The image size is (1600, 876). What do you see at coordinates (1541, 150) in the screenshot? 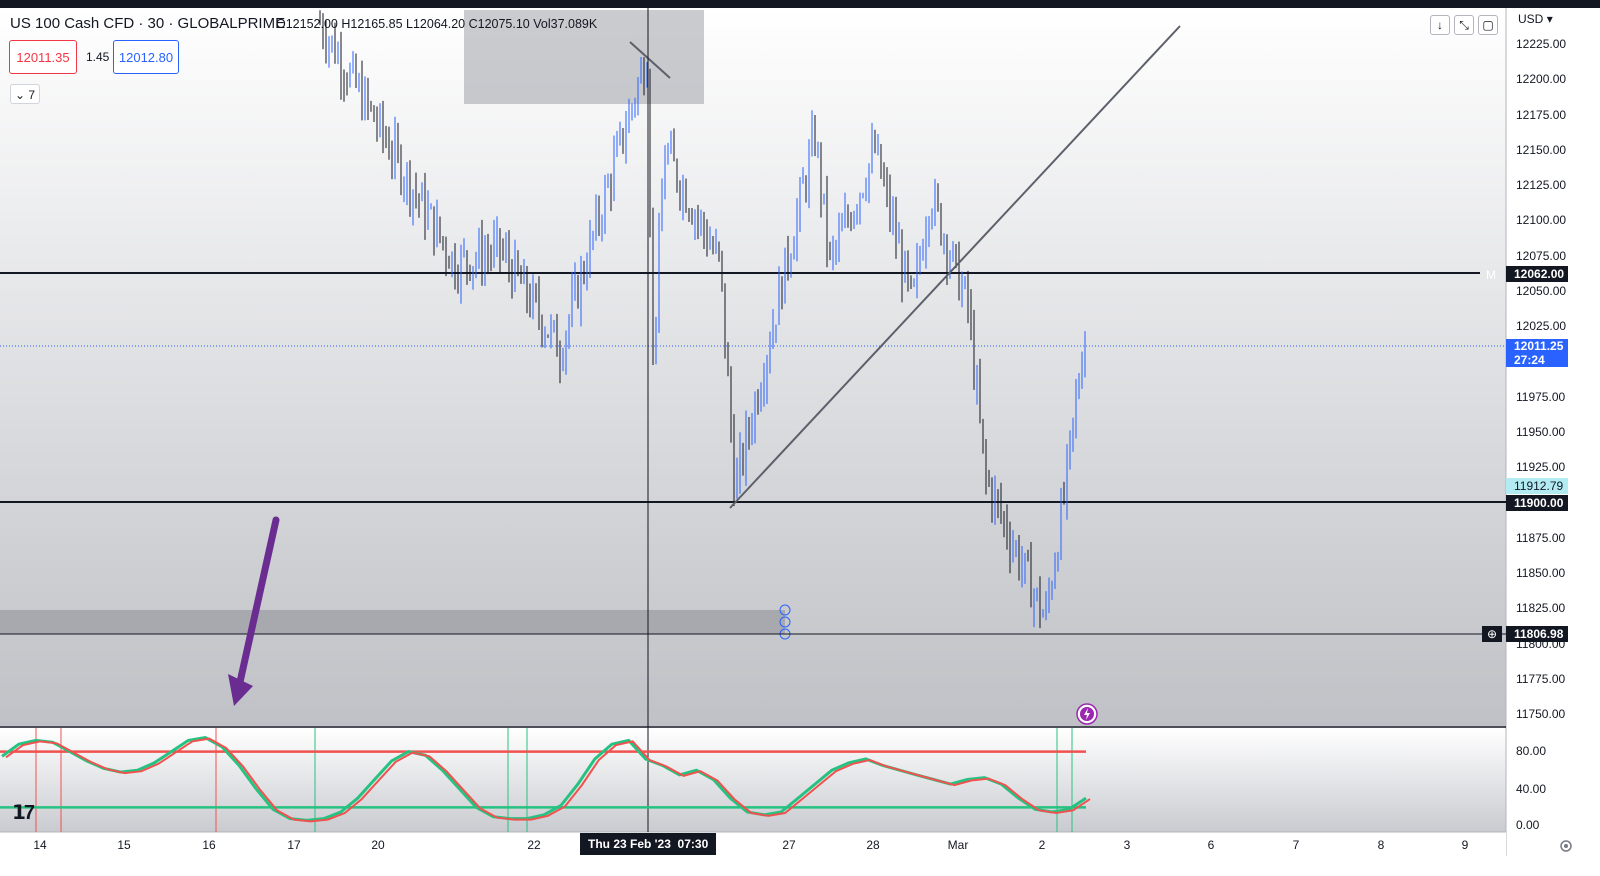
I see `price-tick: 12150.00` at bounding box center [1541, 150].